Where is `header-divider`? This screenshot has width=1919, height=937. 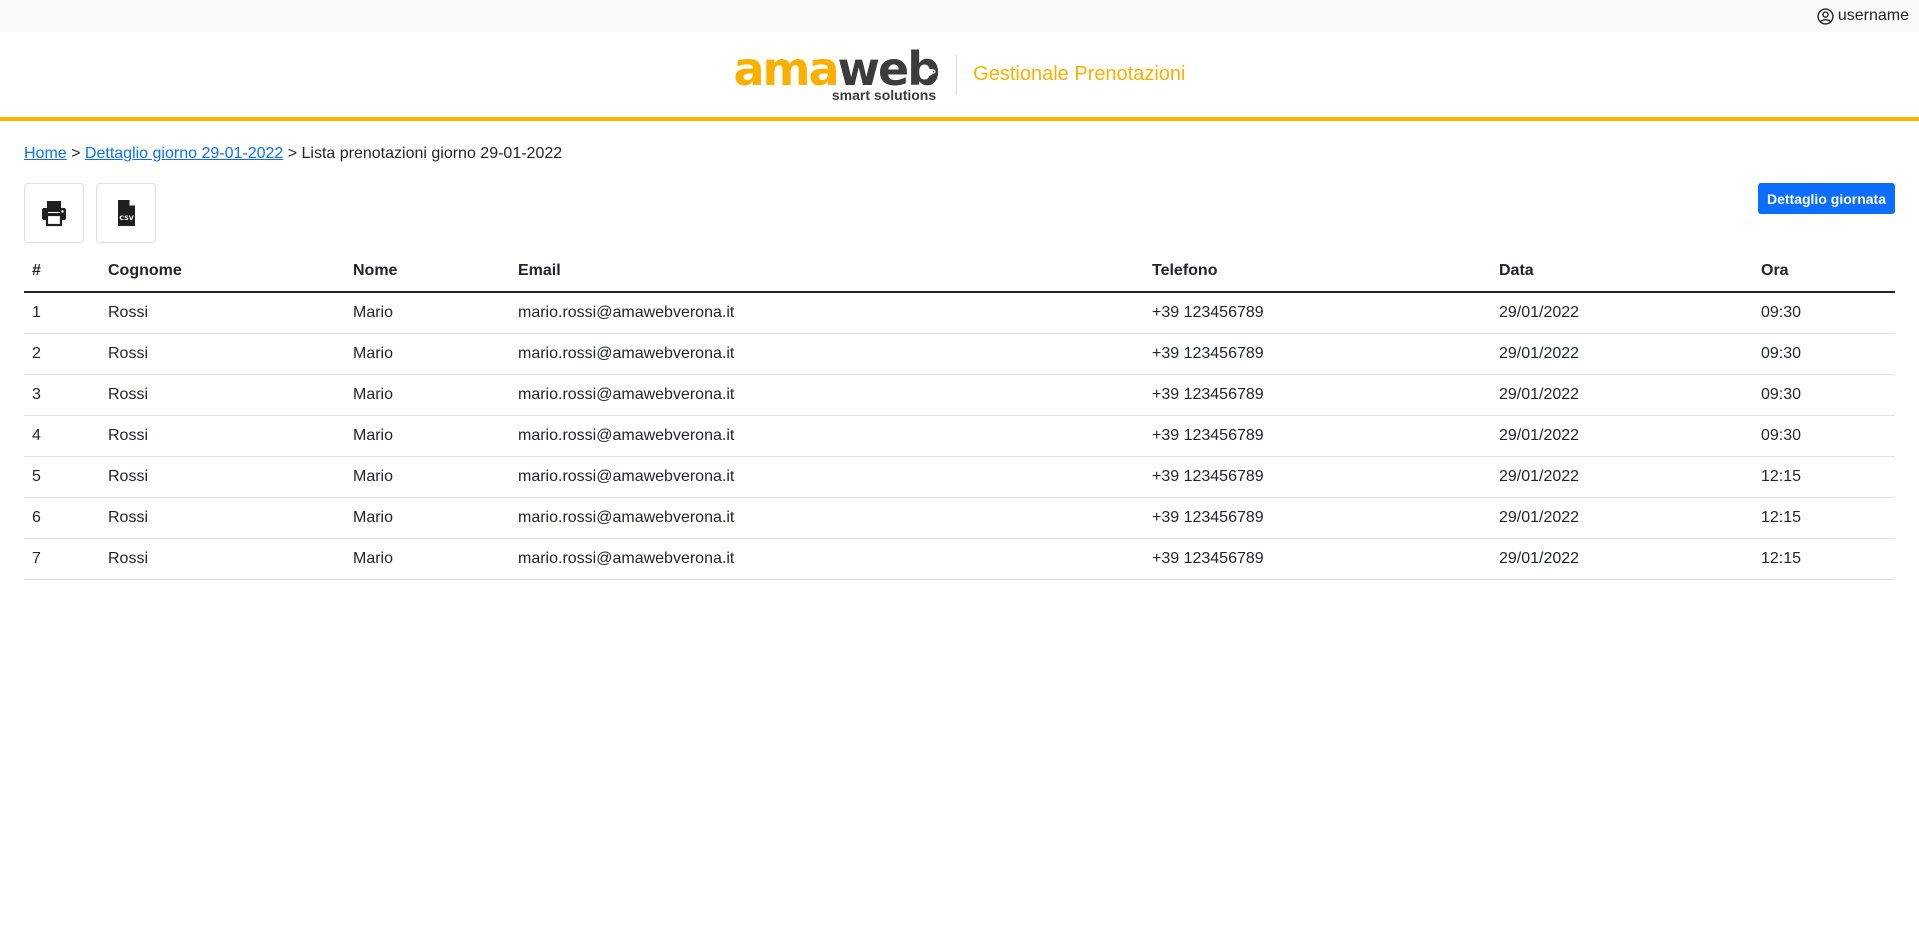 header-divider is located at coordinates (957, 74).